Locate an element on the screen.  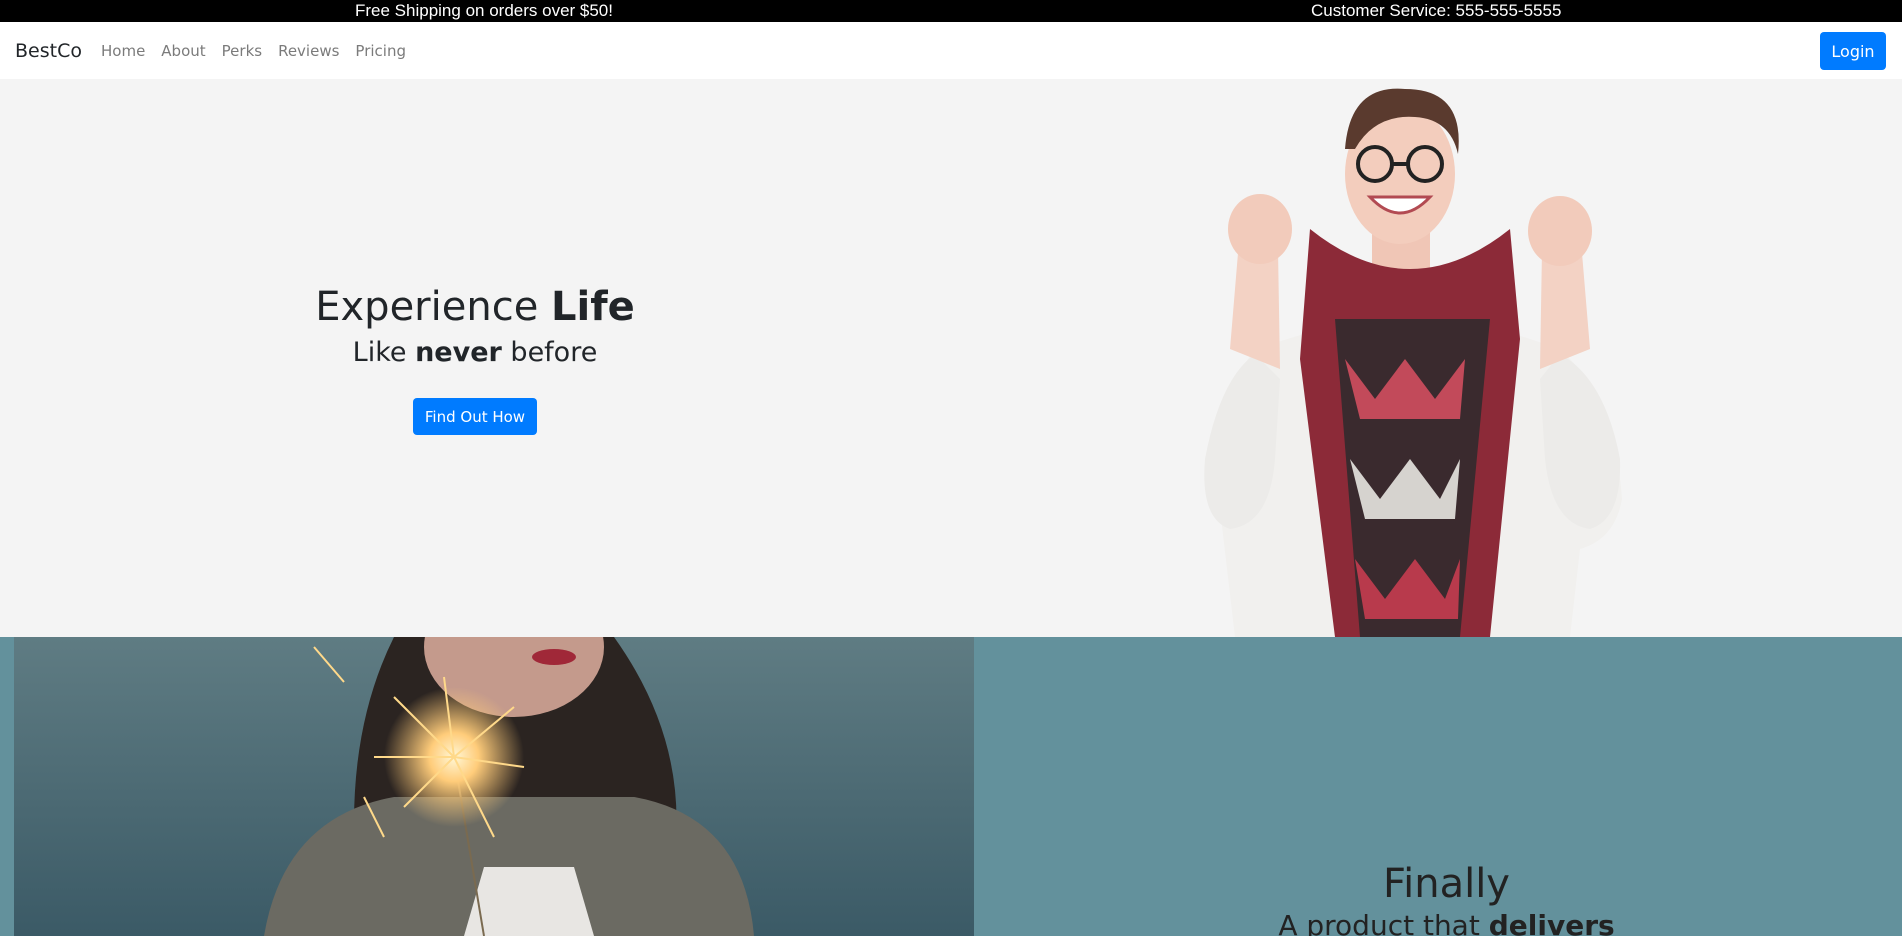
hero-title-bold: Life is located at coordinates (593, 307).